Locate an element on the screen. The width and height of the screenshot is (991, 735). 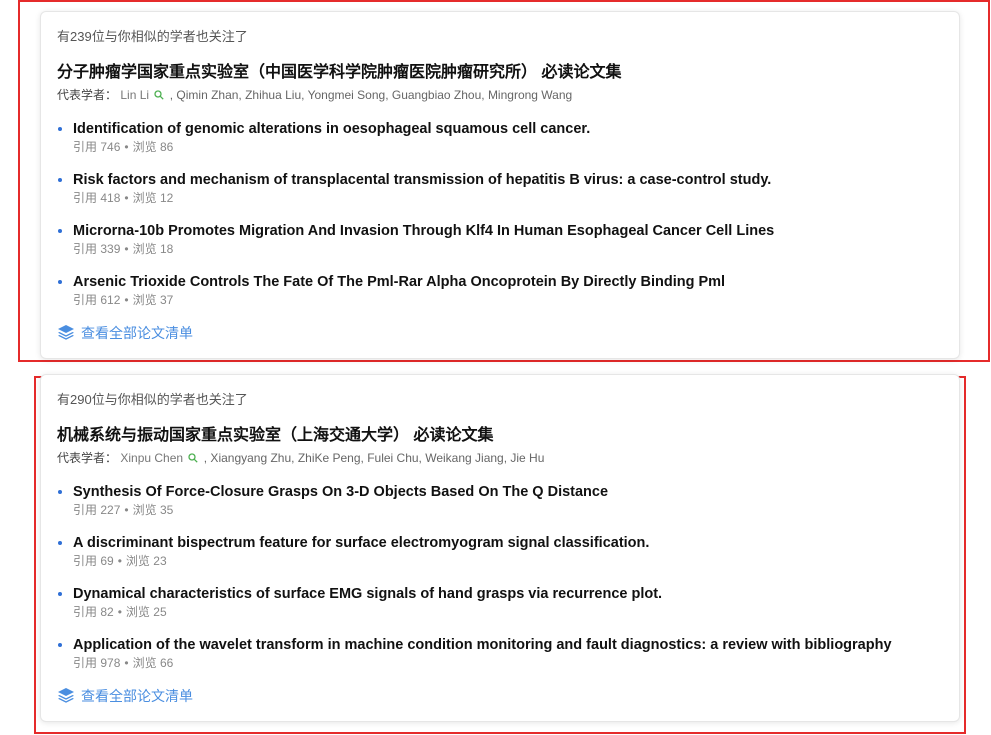
view-count: 66 is located at coordinates (166, 663).